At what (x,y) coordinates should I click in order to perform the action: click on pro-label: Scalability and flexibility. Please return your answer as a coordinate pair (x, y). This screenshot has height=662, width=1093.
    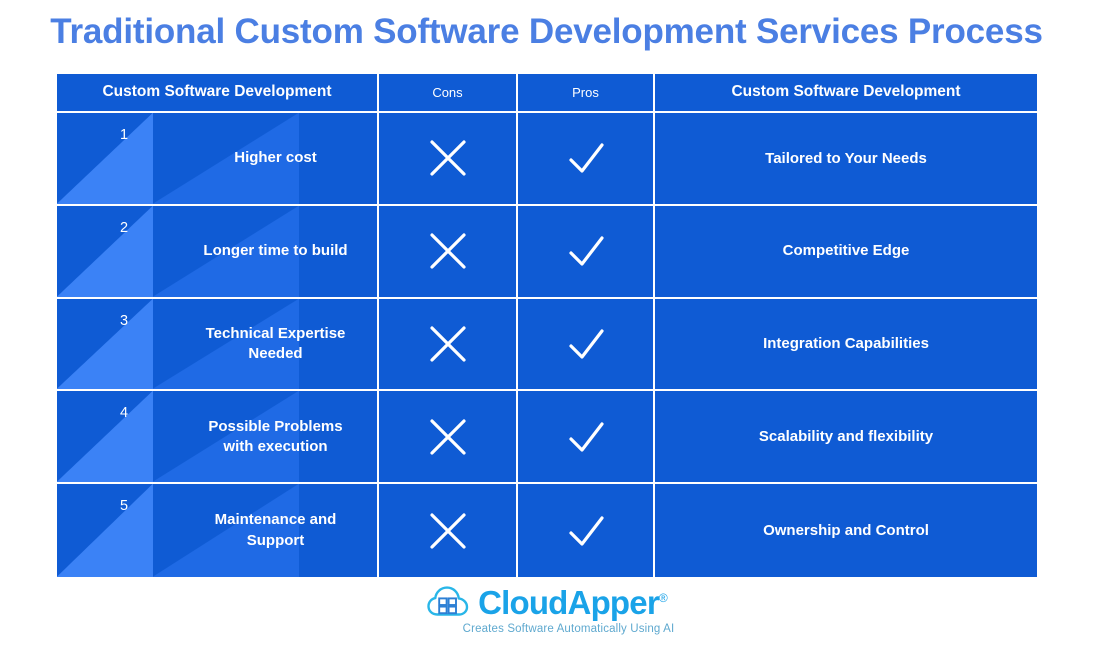
    Looking at the image, I should click on (846, 437).